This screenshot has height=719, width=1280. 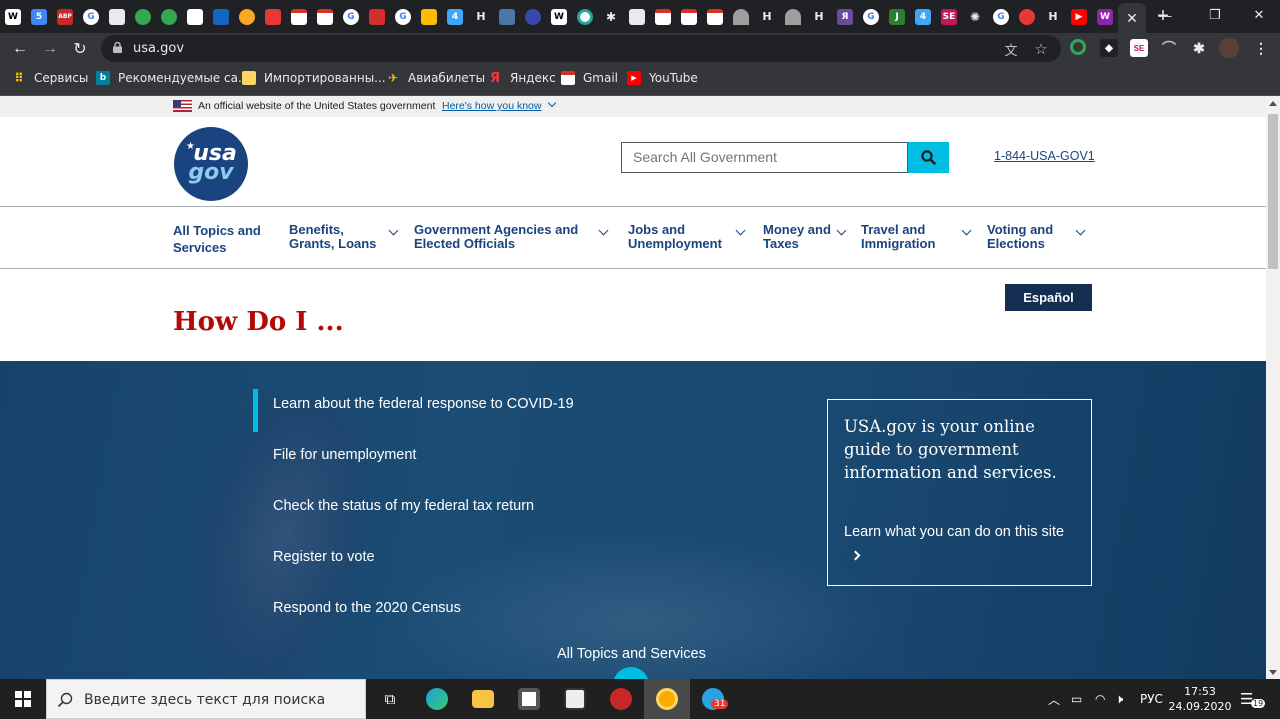 I want to click on show-hidden-icons: ︿, so click(x=1054, y=699).